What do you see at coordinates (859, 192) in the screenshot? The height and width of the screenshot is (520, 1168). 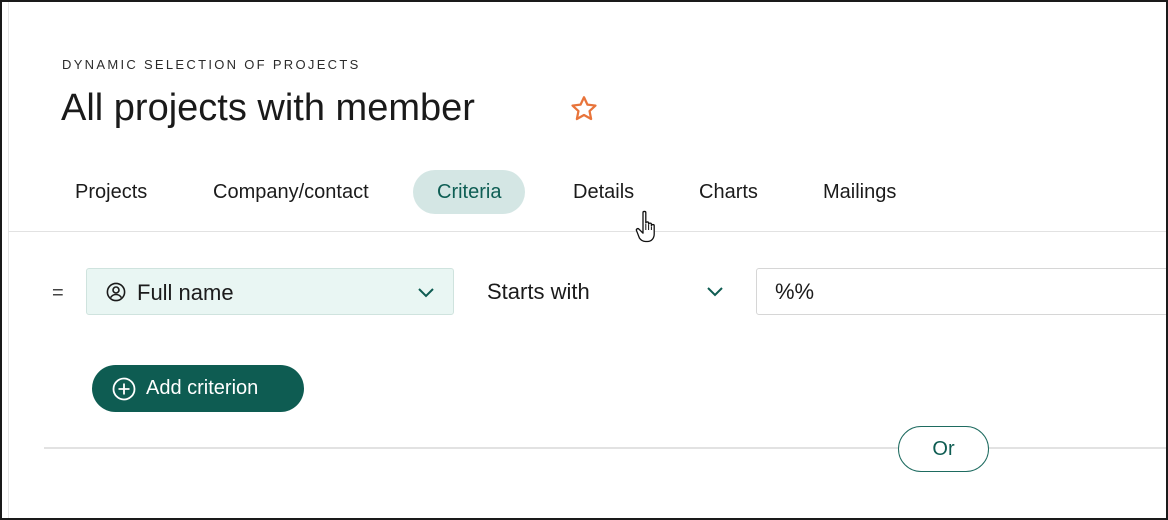 I see `tab-mailings: Mailings` at bounding box center [859, 192].